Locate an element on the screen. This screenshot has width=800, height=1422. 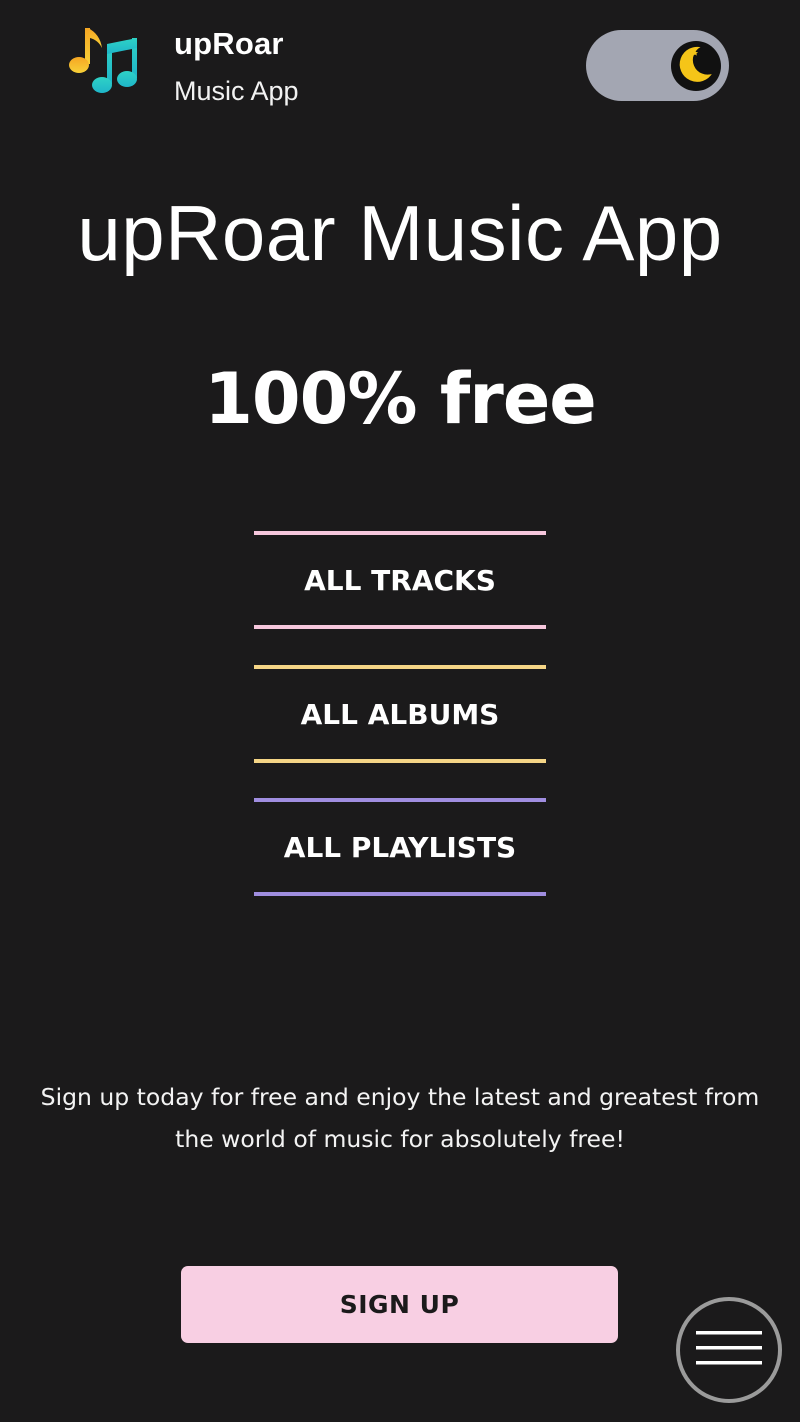
toggle-knob is located at coordinates (696, 66).